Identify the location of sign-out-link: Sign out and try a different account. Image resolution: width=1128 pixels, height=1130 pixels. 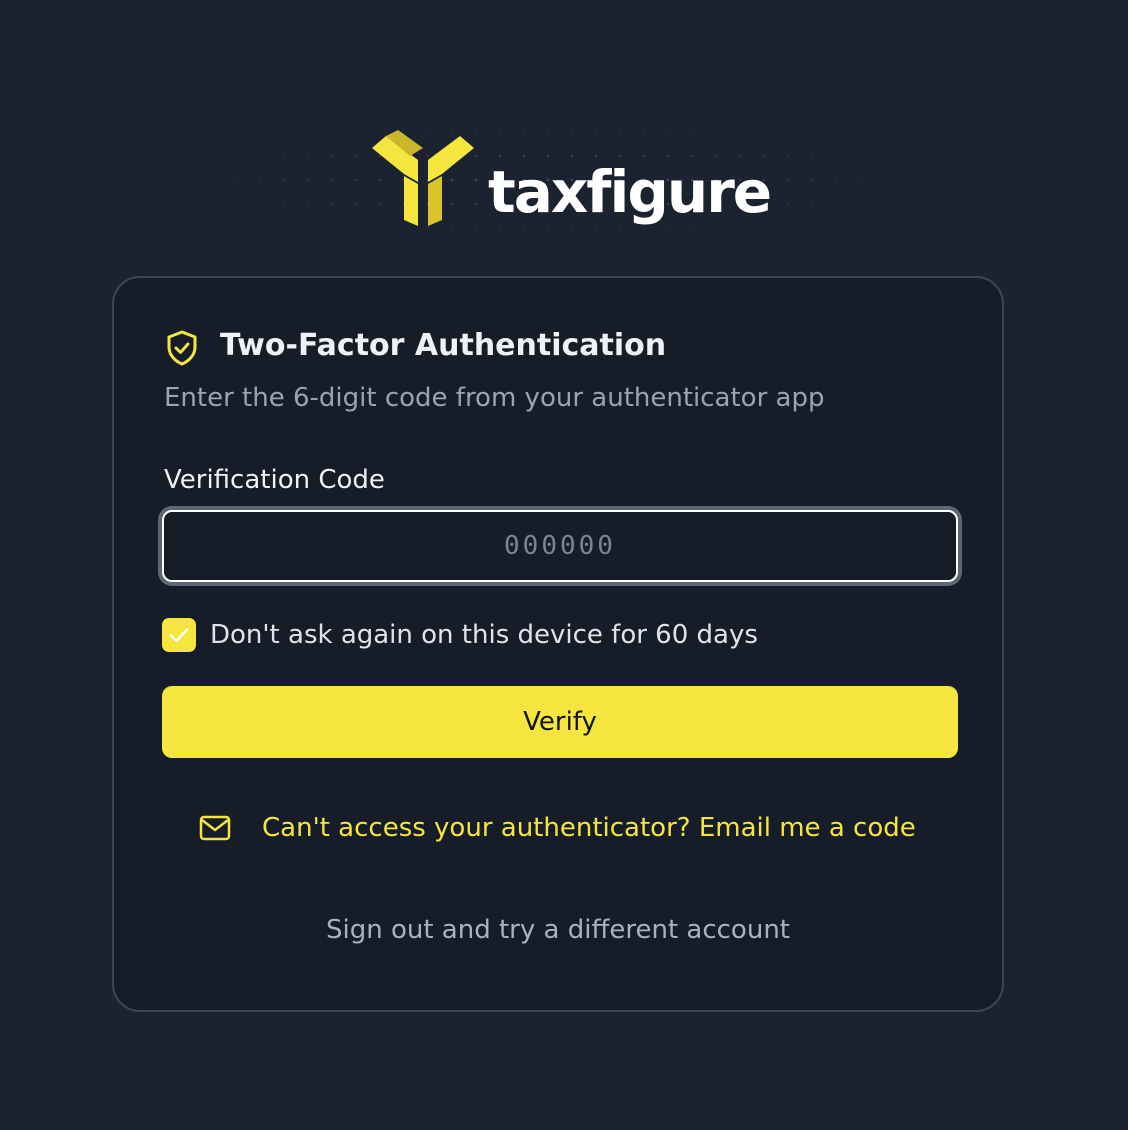
(558, 930).